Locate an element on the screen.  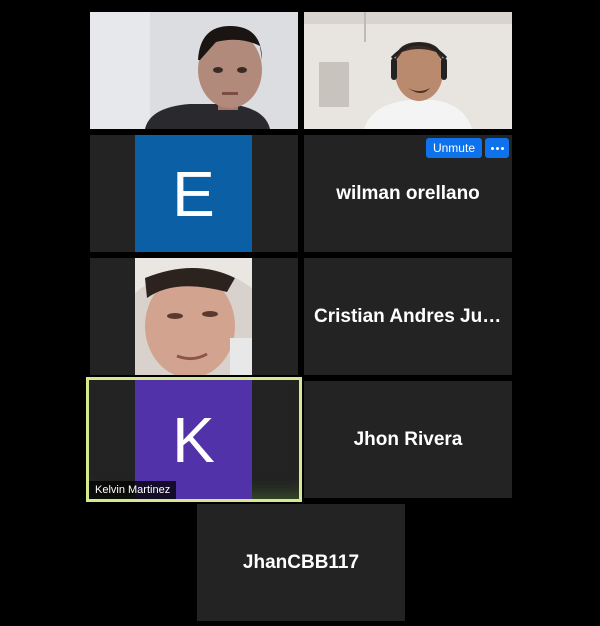
participant-name: wilman orellano is located at coordinates (408, 193).